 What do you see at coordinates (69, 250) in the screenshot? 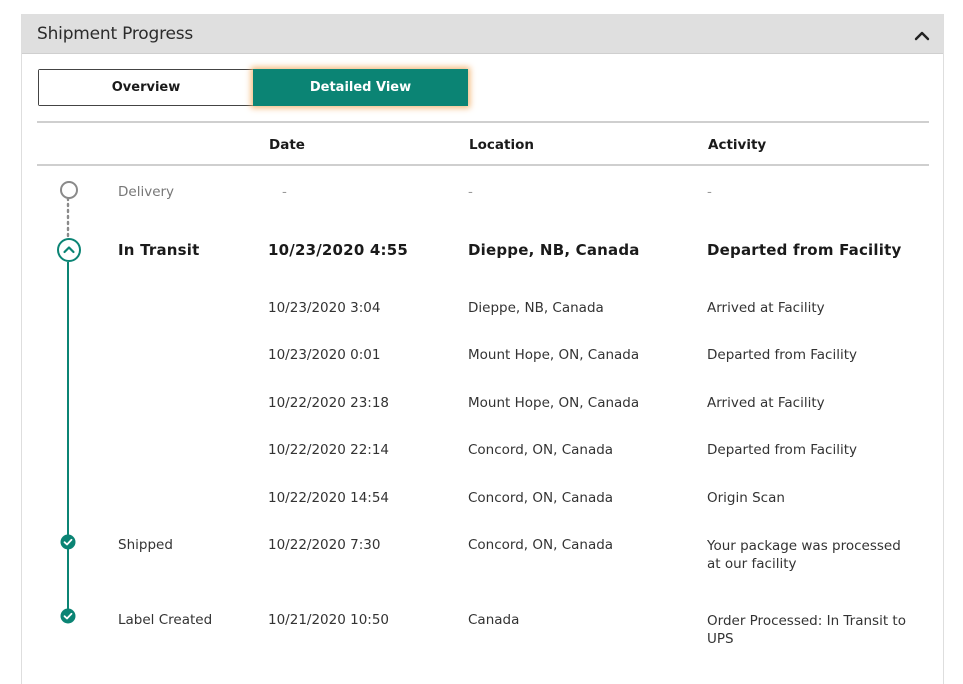
I see `chevron-up-circle-icon` at bounding box center [69, 250].